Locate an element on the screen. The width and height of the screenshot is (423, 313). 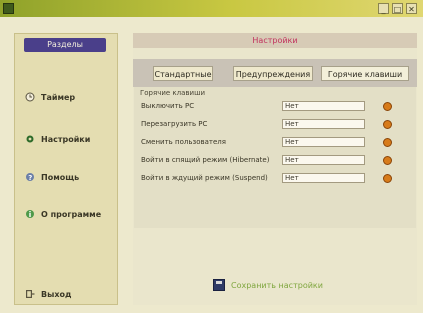
hotkey-hibernate-button is located at coordinates (387, 160).